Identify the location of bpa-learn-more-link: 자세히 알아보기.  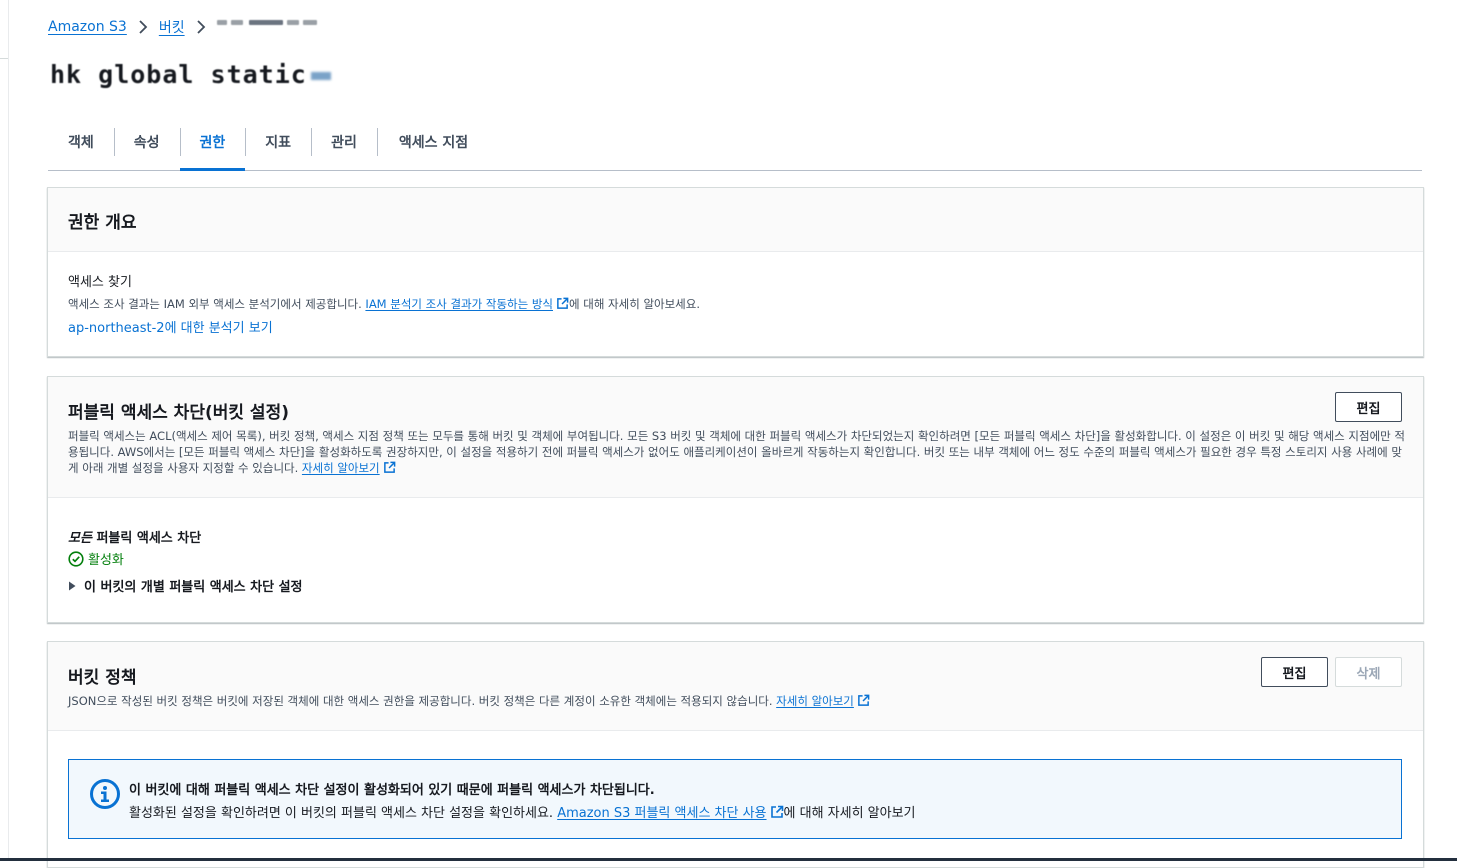
(341, 468).